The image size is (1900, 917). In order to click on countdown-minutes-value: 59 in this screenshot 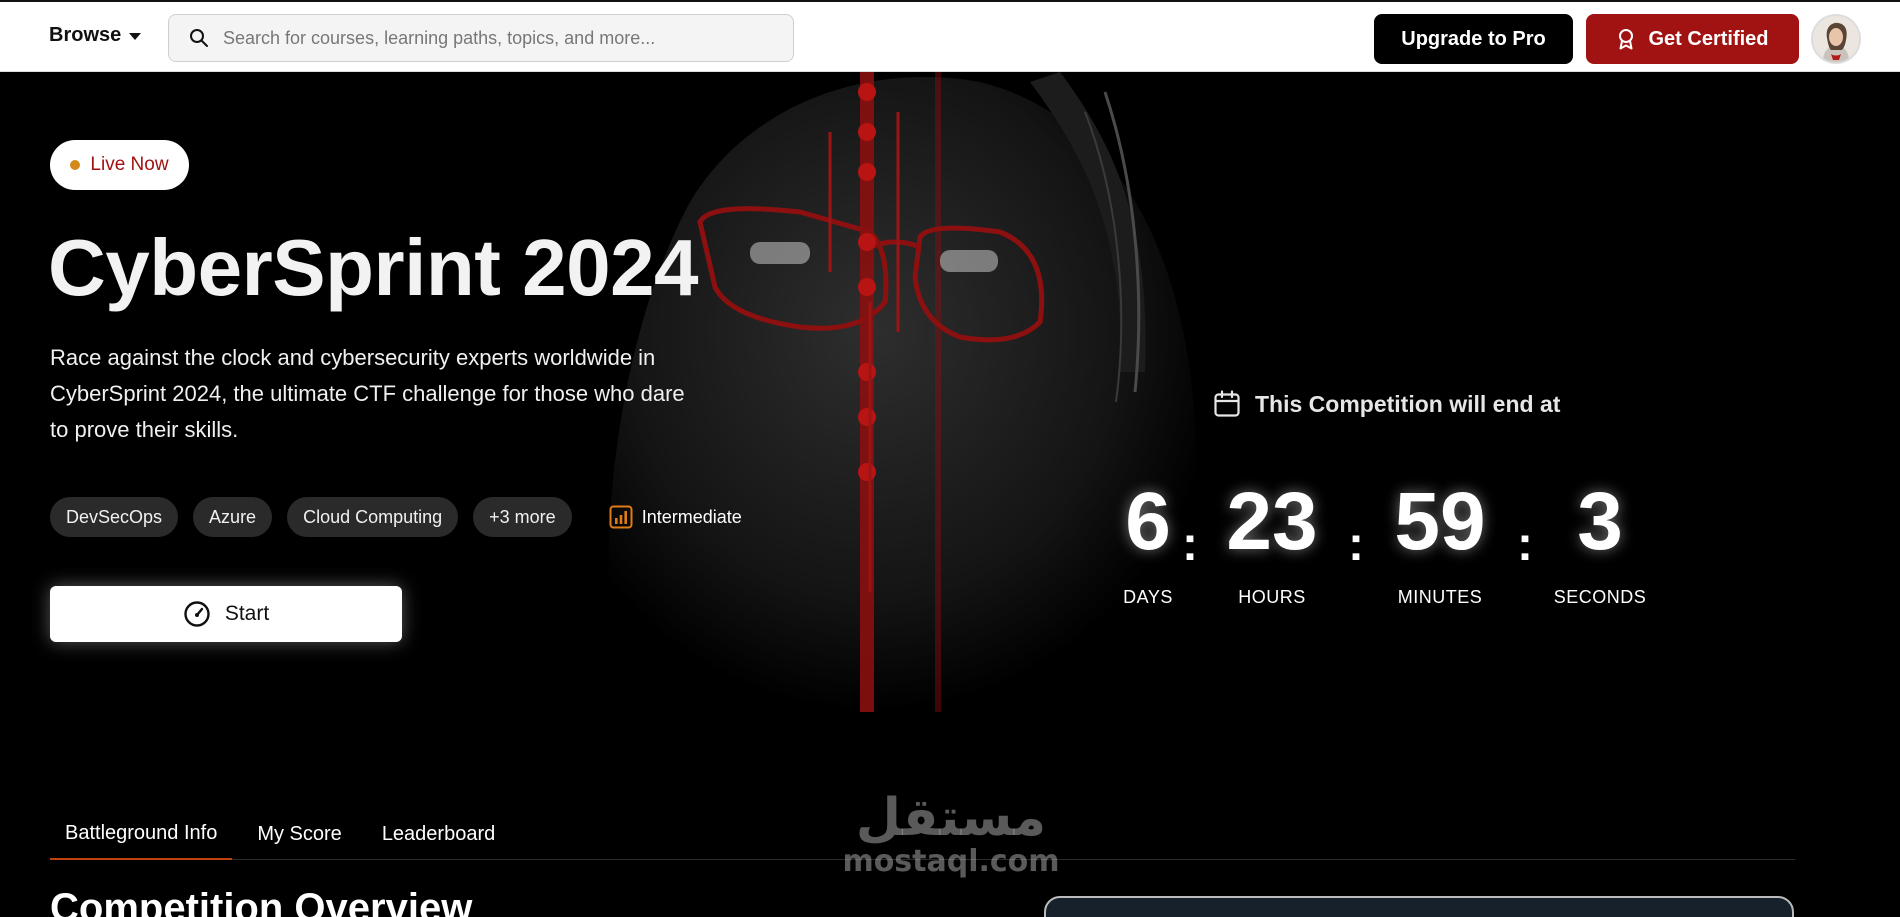, I will do `click(1440, 521)`.